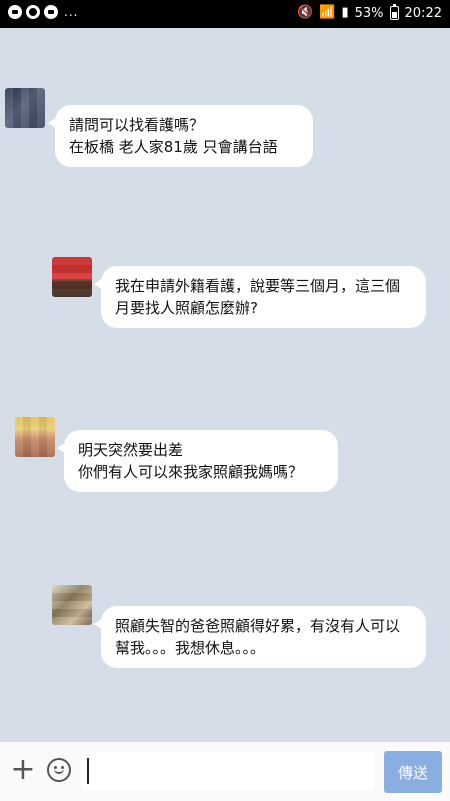  What do you see at coordinates (180, 136) in the screenshot?
I see `message-bubble: 請問可以找看護嗎？ 在板橋 老人家81歲 只會講台語` at bounding box center [180, 136].